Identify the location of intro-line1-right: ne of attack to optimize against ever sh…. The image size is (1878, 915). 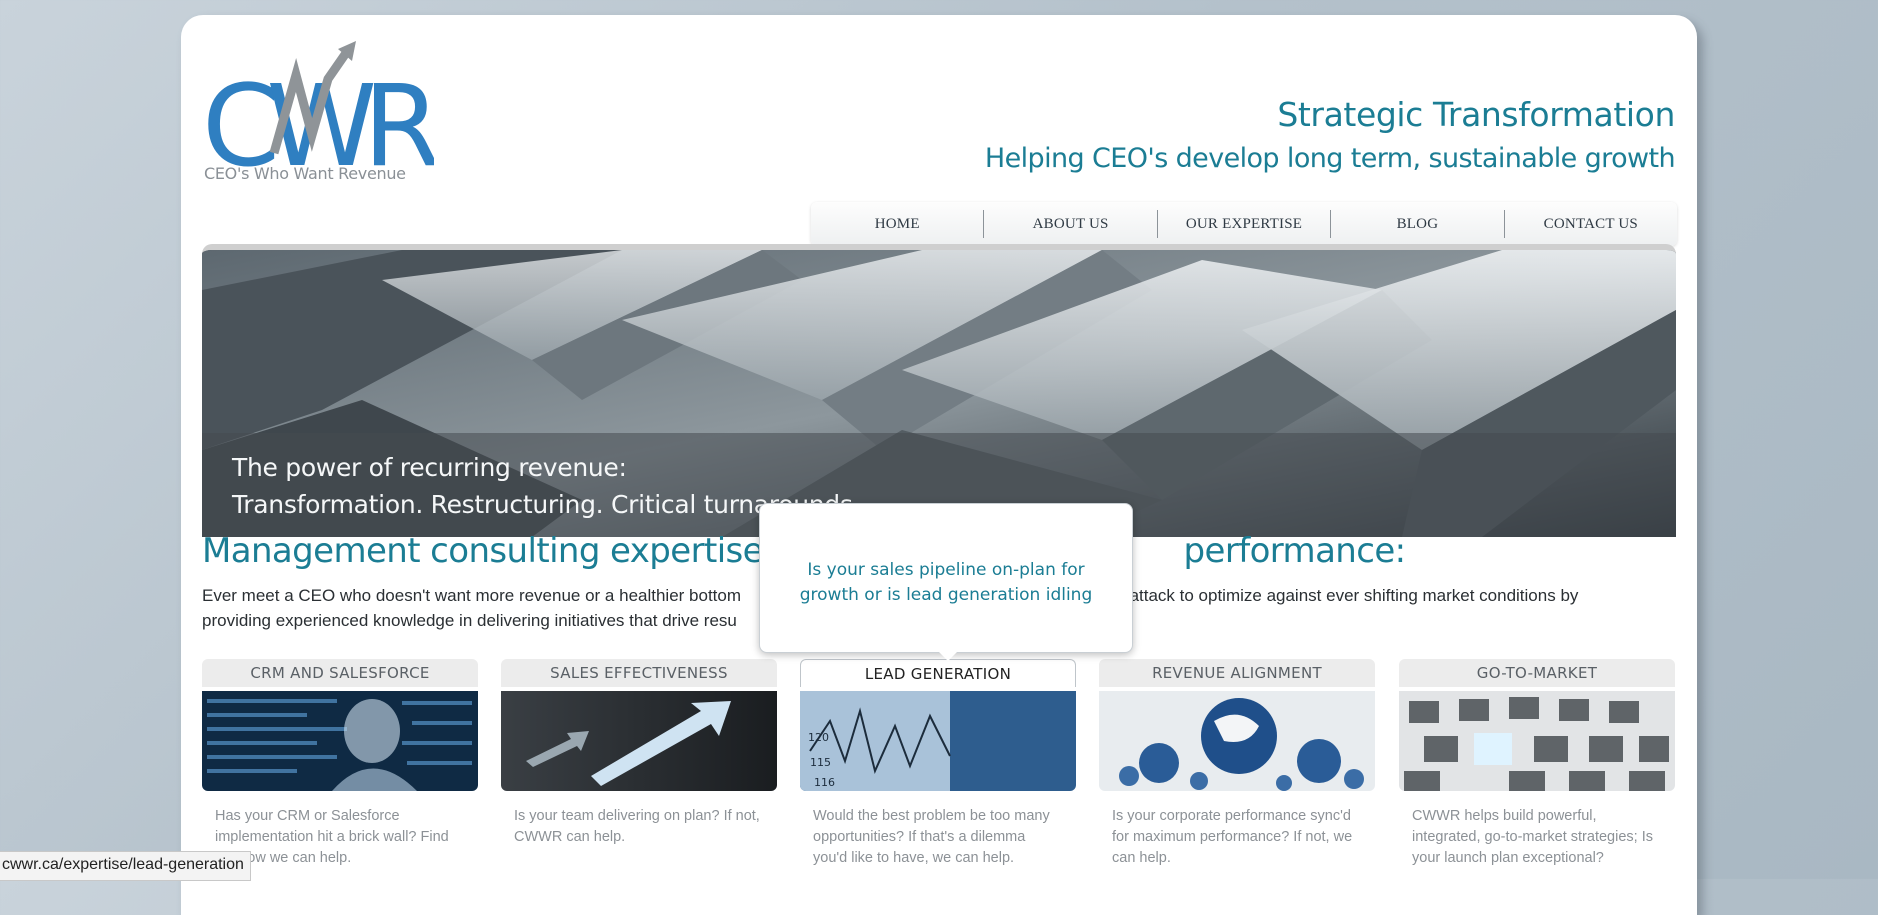
(1333, 595).